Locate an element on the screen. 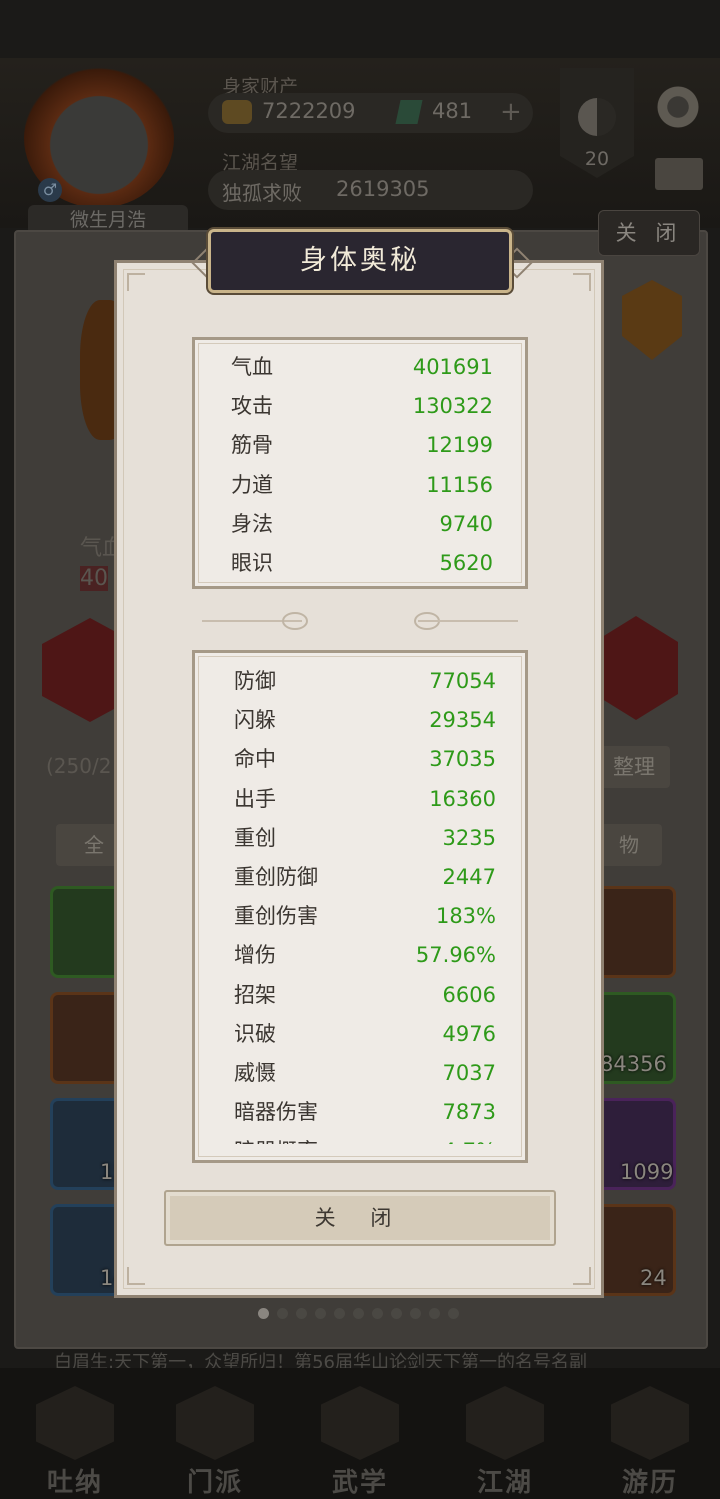  stat-label: 出手 is located at coordinates (255, 798).